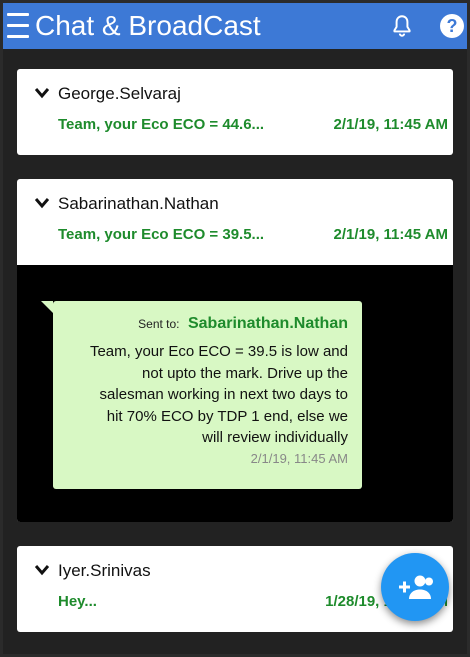 Image resolution: width=470 pixels, height=657 pixels. What do you see at coordinates (138, 203) in the screenshot?
I see `sender-name: Sabarinathan.Nathan` at bounding box center [138, 203].